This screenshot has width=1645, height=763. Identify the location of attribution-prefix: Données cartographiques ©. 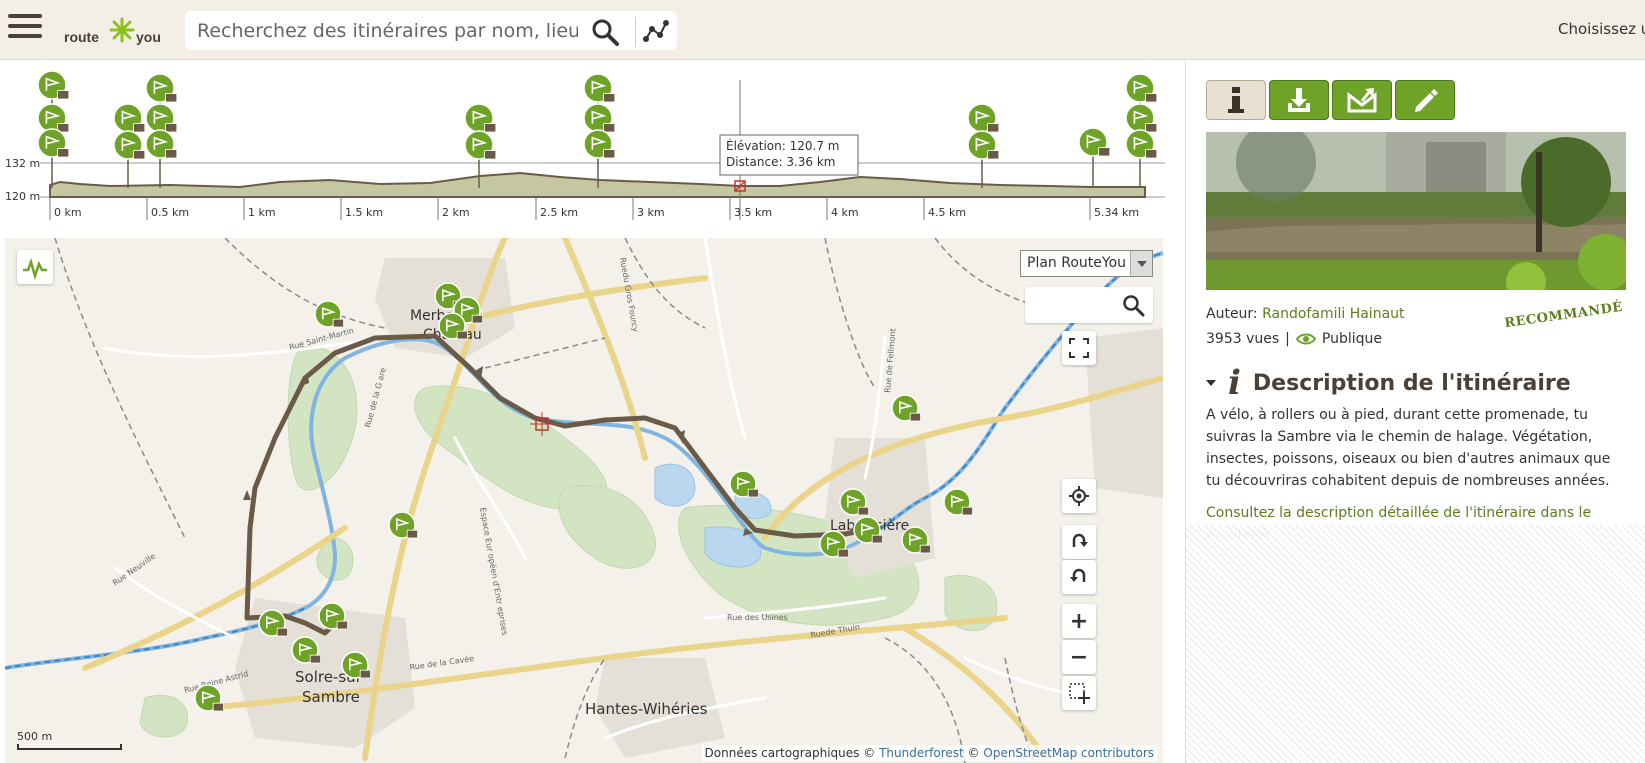
(790, 753).